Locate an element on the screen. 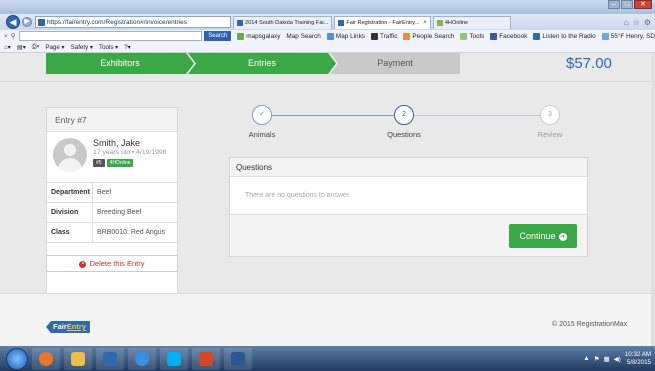 The height and width of the screenshot is (371, 655). tab-fair-registration: Fair Registration - FairEntry... × is located at coordinates (382, 22).